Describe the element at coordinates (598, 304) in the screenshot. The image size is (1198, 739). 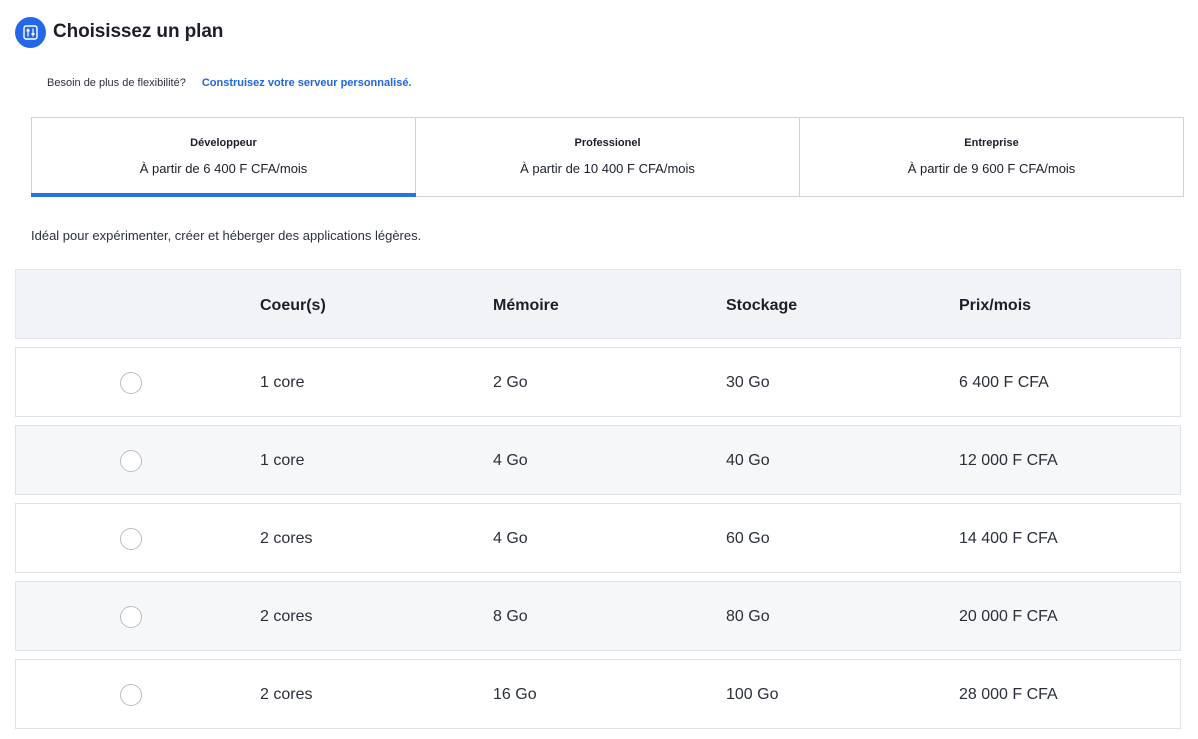
I see `table-header: Coeur(s) Mémoire Stockage Prix/mois` at that location.